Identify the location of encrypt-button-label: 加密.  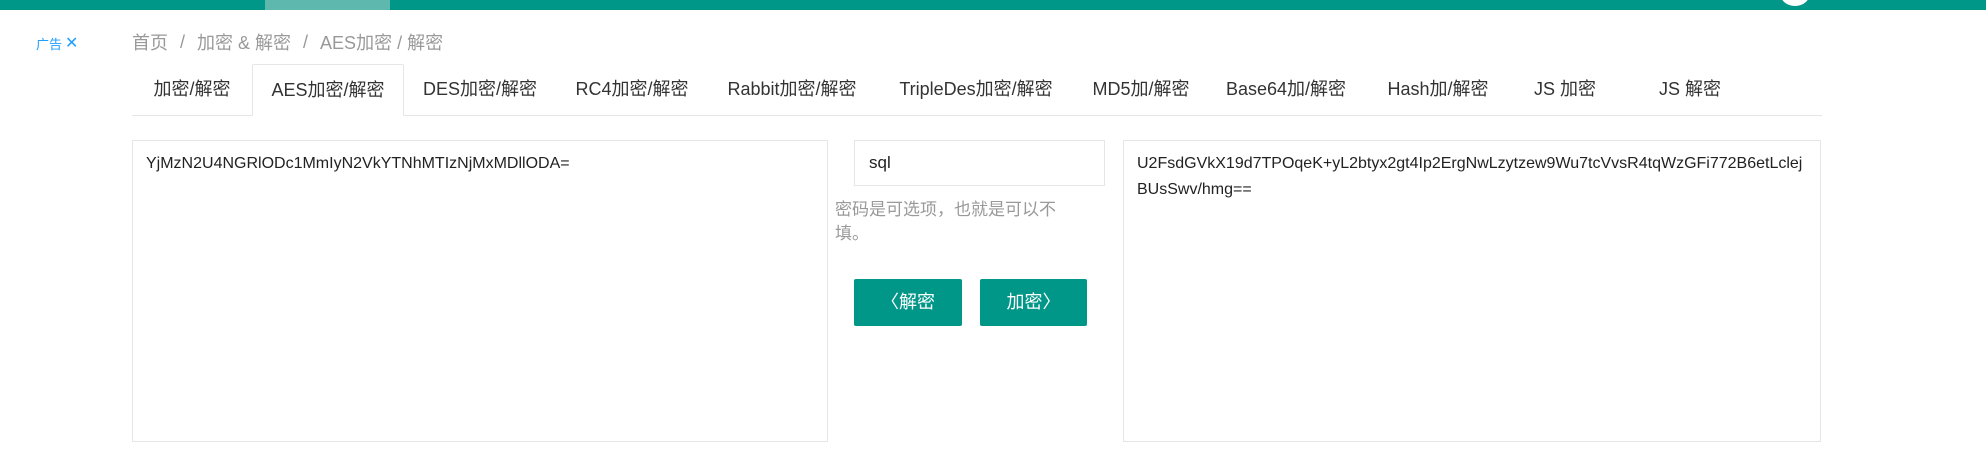
(1024, 302).